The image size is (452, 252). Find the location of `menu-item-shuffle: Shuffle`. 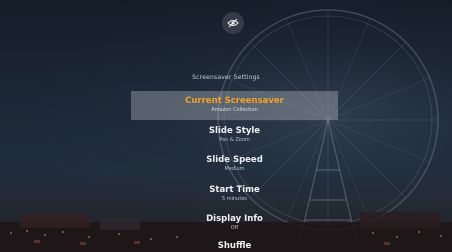

menu-item-shuffle: Shuffle is located at coordinates (234, 246).